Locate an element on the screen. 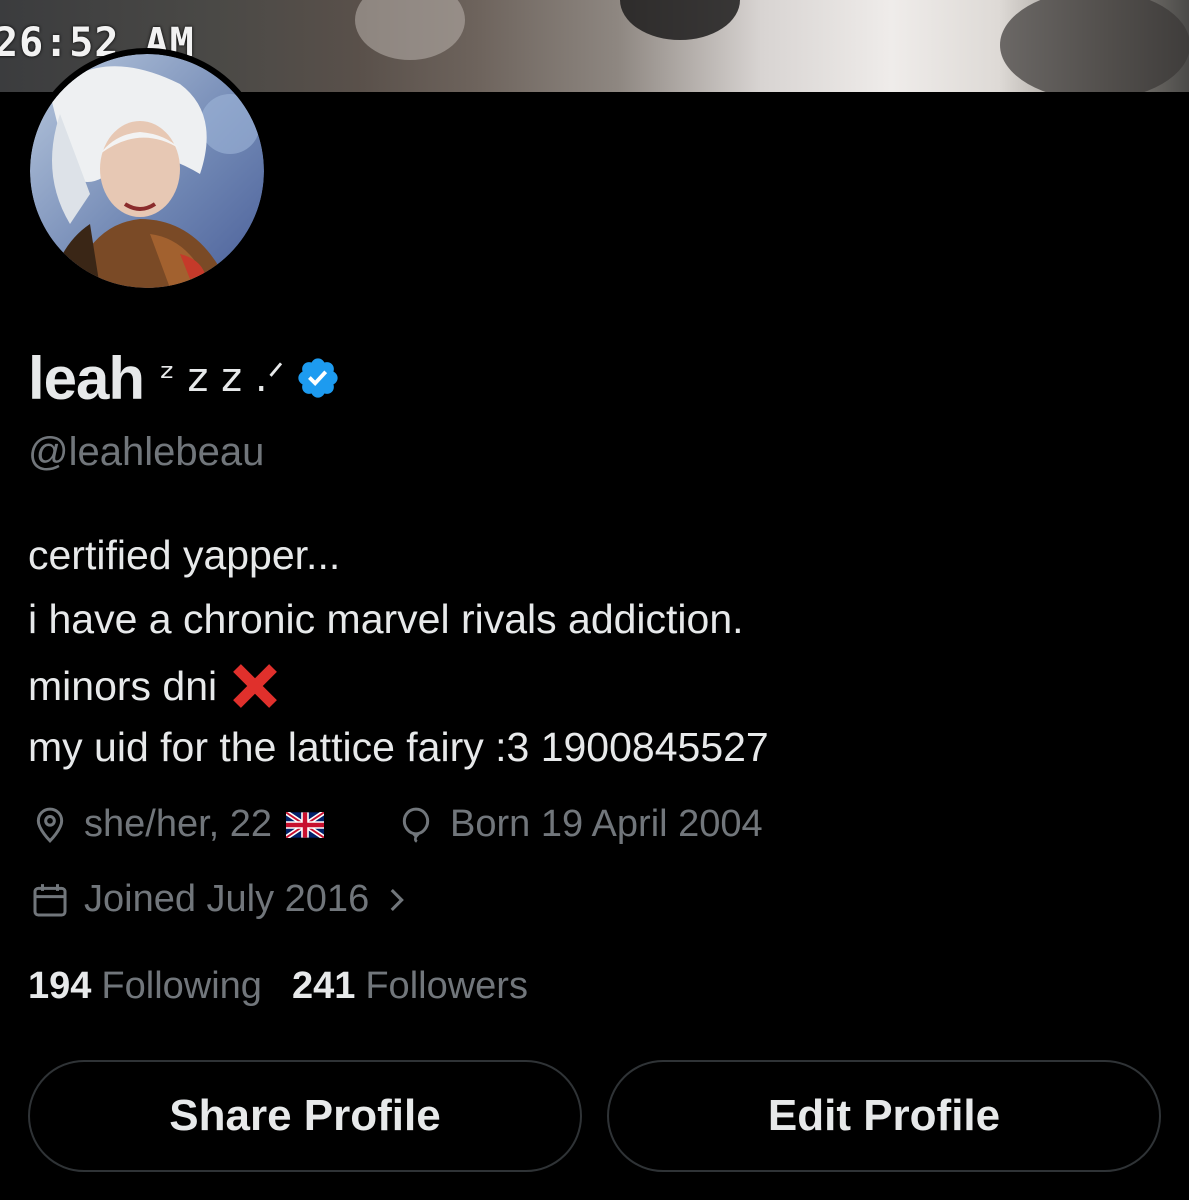 Image resolution: width=1189 pixels, height=1200 pixels. follow-stats: 194 Following 241 Followers is located at coordinates (278, 986).